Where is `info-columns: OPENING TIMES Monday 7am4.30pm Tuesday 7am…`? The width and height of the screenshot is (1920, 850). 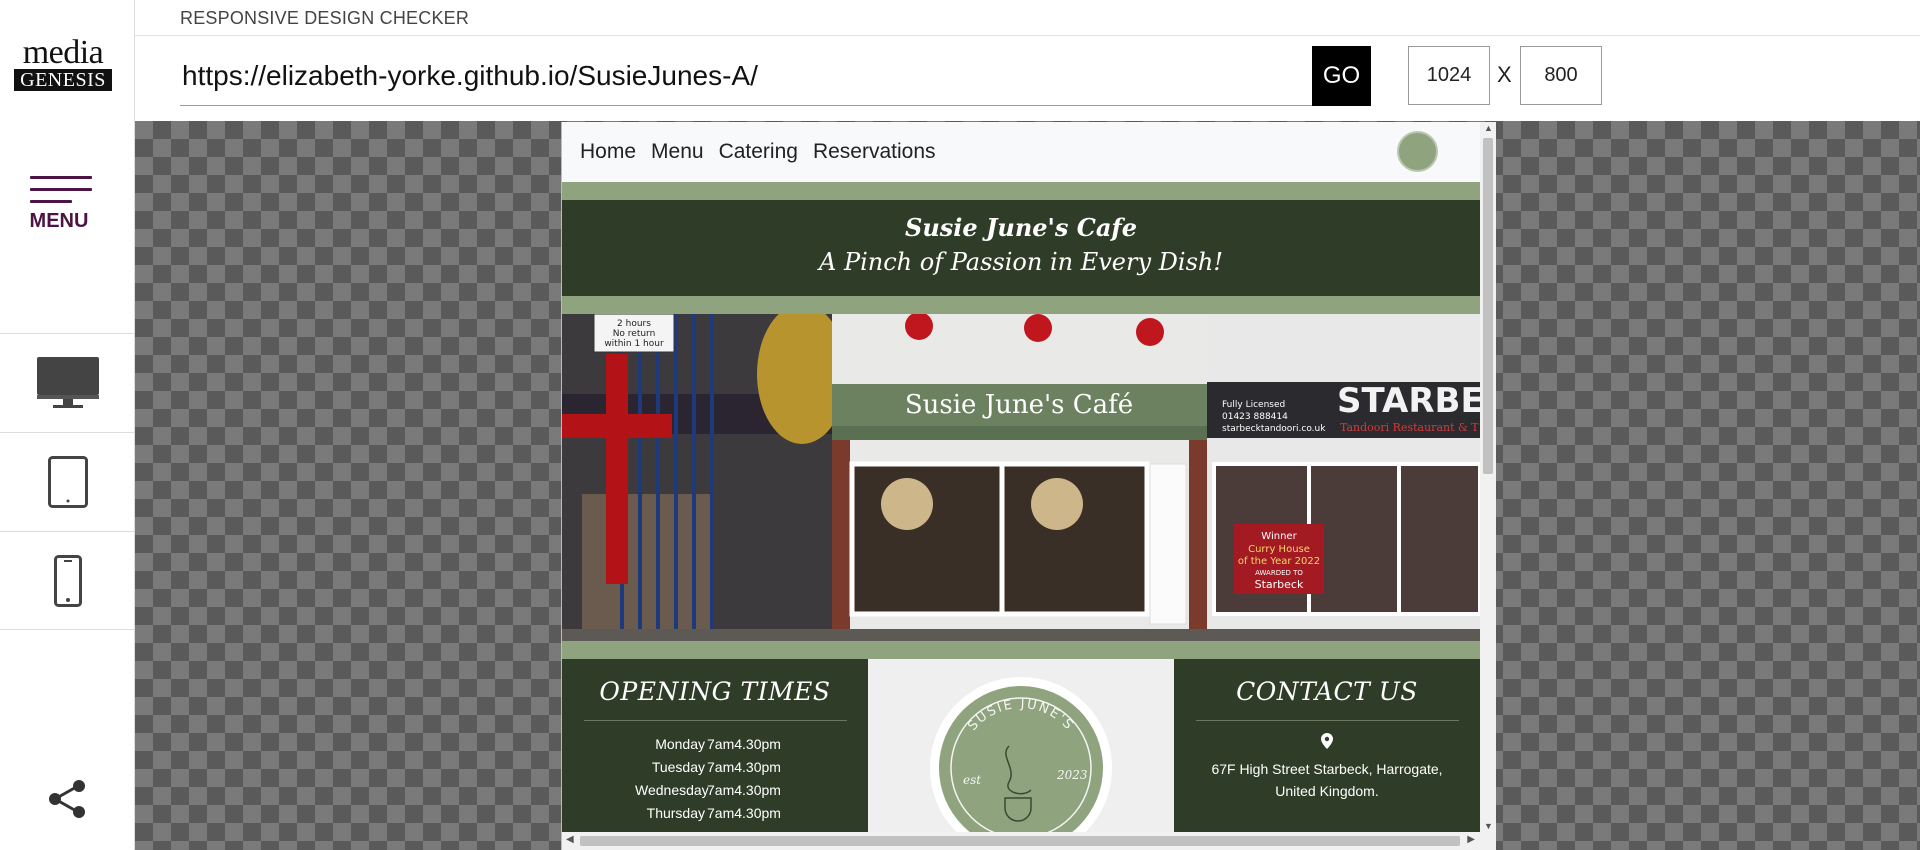
info-columns: OPENING TIMES Monday 7am4.30pm Tuesday 7am… is located at coordinates (1021, 745).